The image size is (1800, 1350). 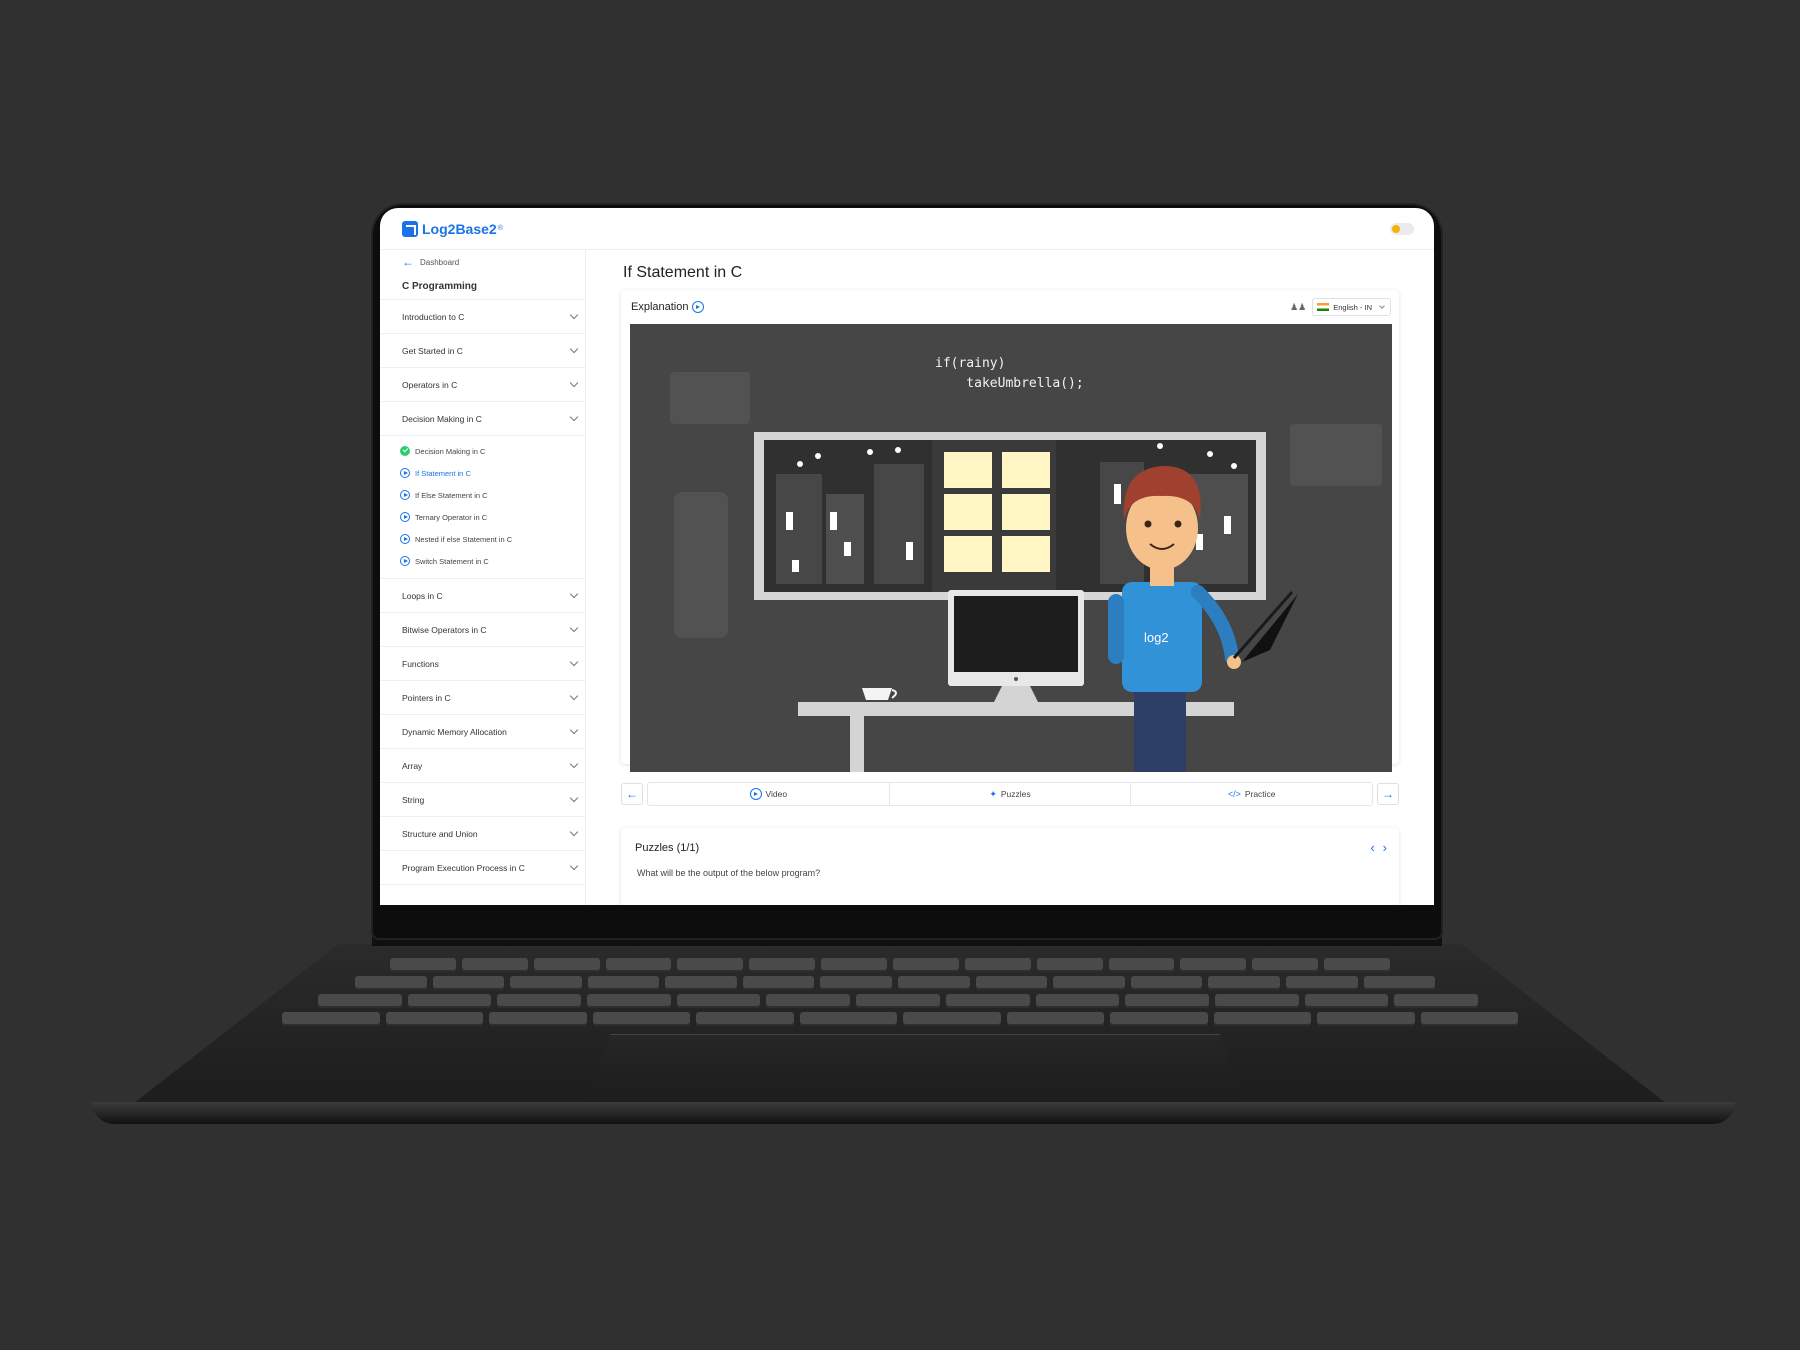 What do you see at coordinates (1378, 847) in the screenshot?
I see `puzzle-pager: ‹ ›` at bounding box center [1378, 847].